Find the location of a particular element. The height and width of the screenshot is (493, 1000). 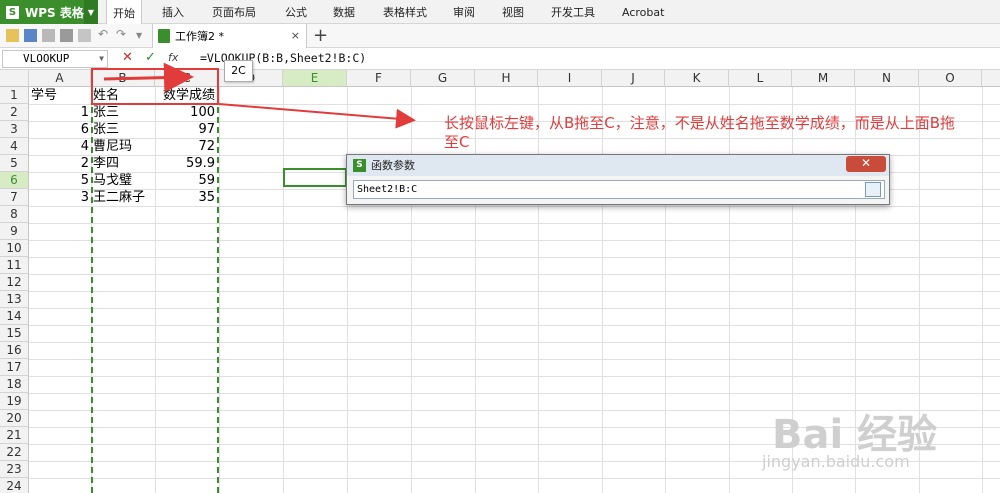

watermark: Bai 经验 jingyan.baidu.com is located at coordinates (877, 442).